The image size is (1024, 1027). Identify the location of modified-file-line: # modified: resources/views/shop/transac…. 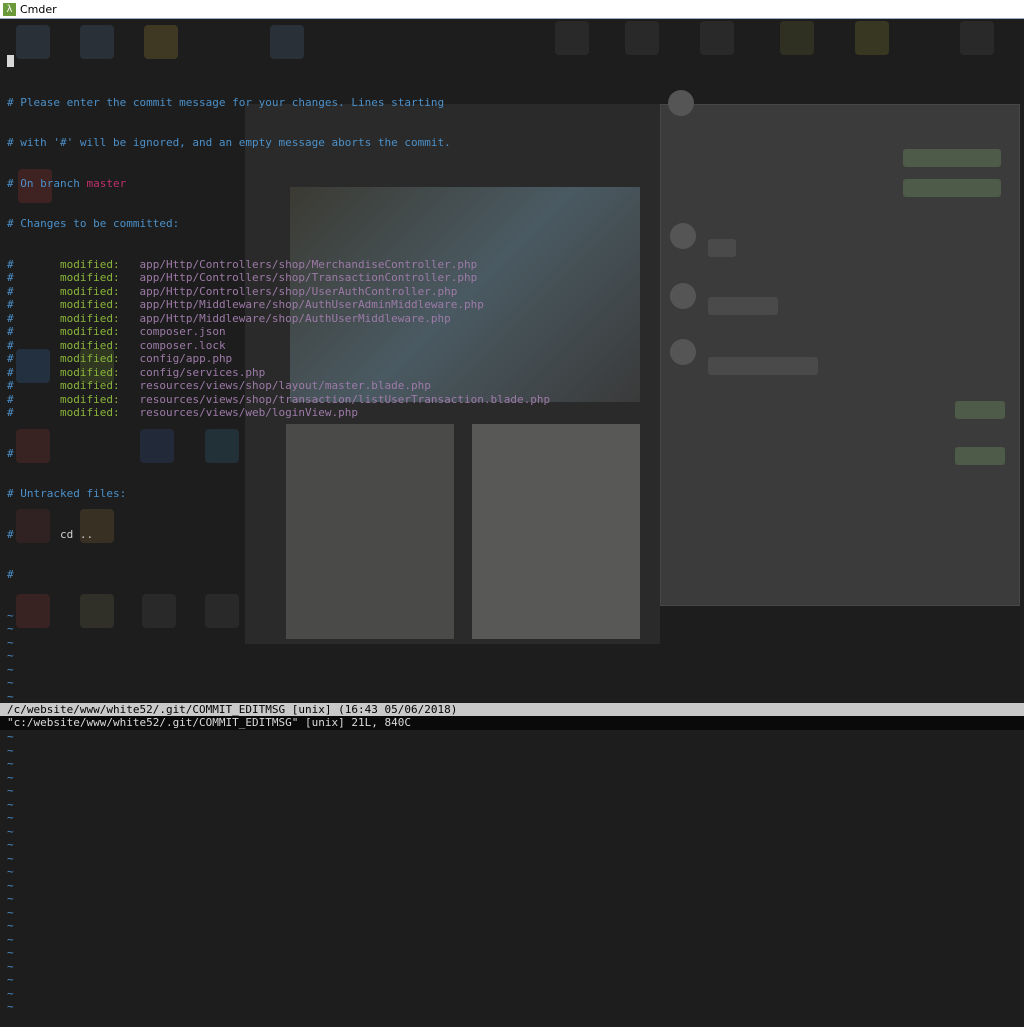
(278, 400).